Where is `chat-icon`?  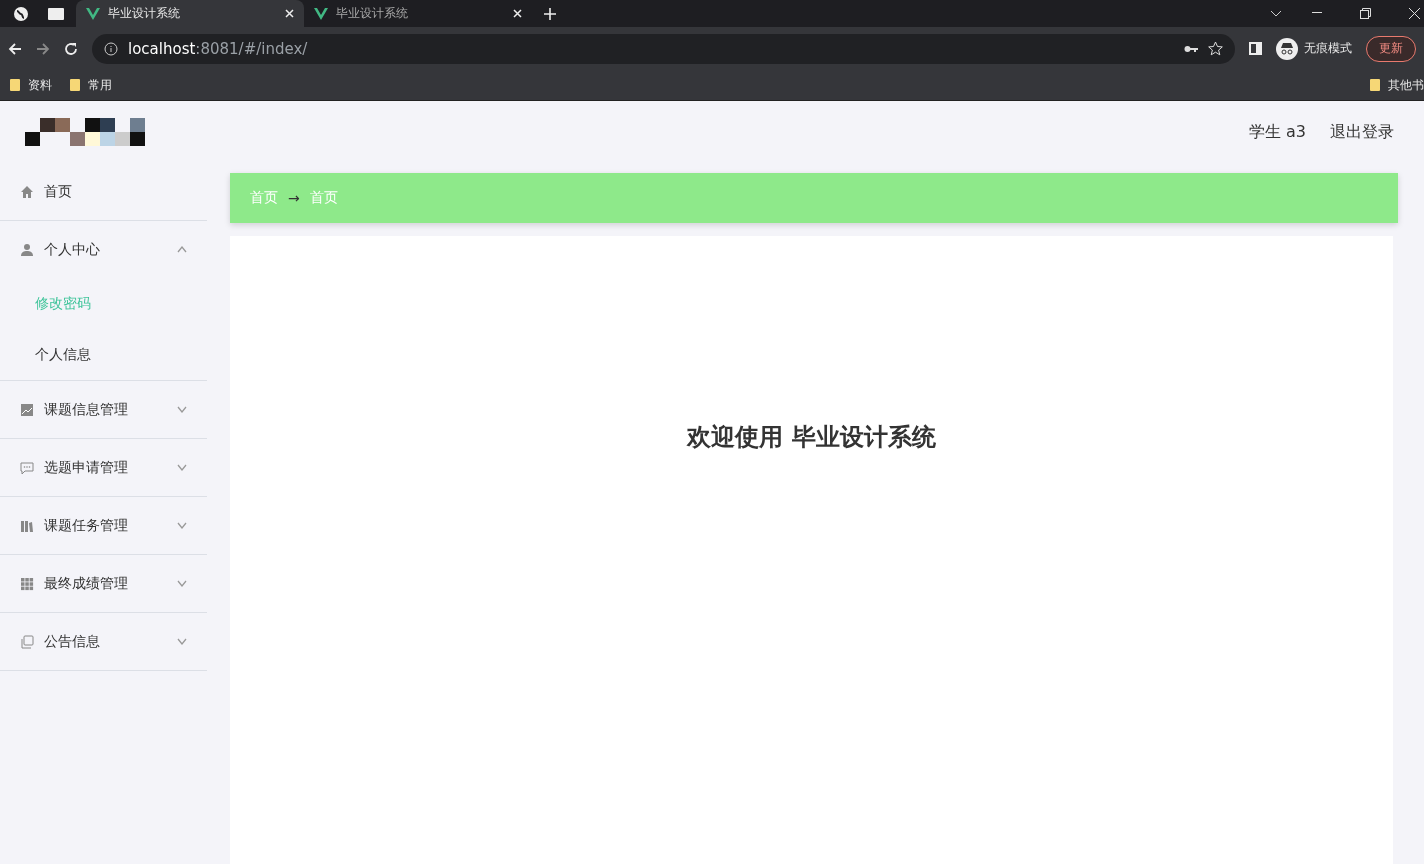 chat-icon is located at coordinates (27, 467).